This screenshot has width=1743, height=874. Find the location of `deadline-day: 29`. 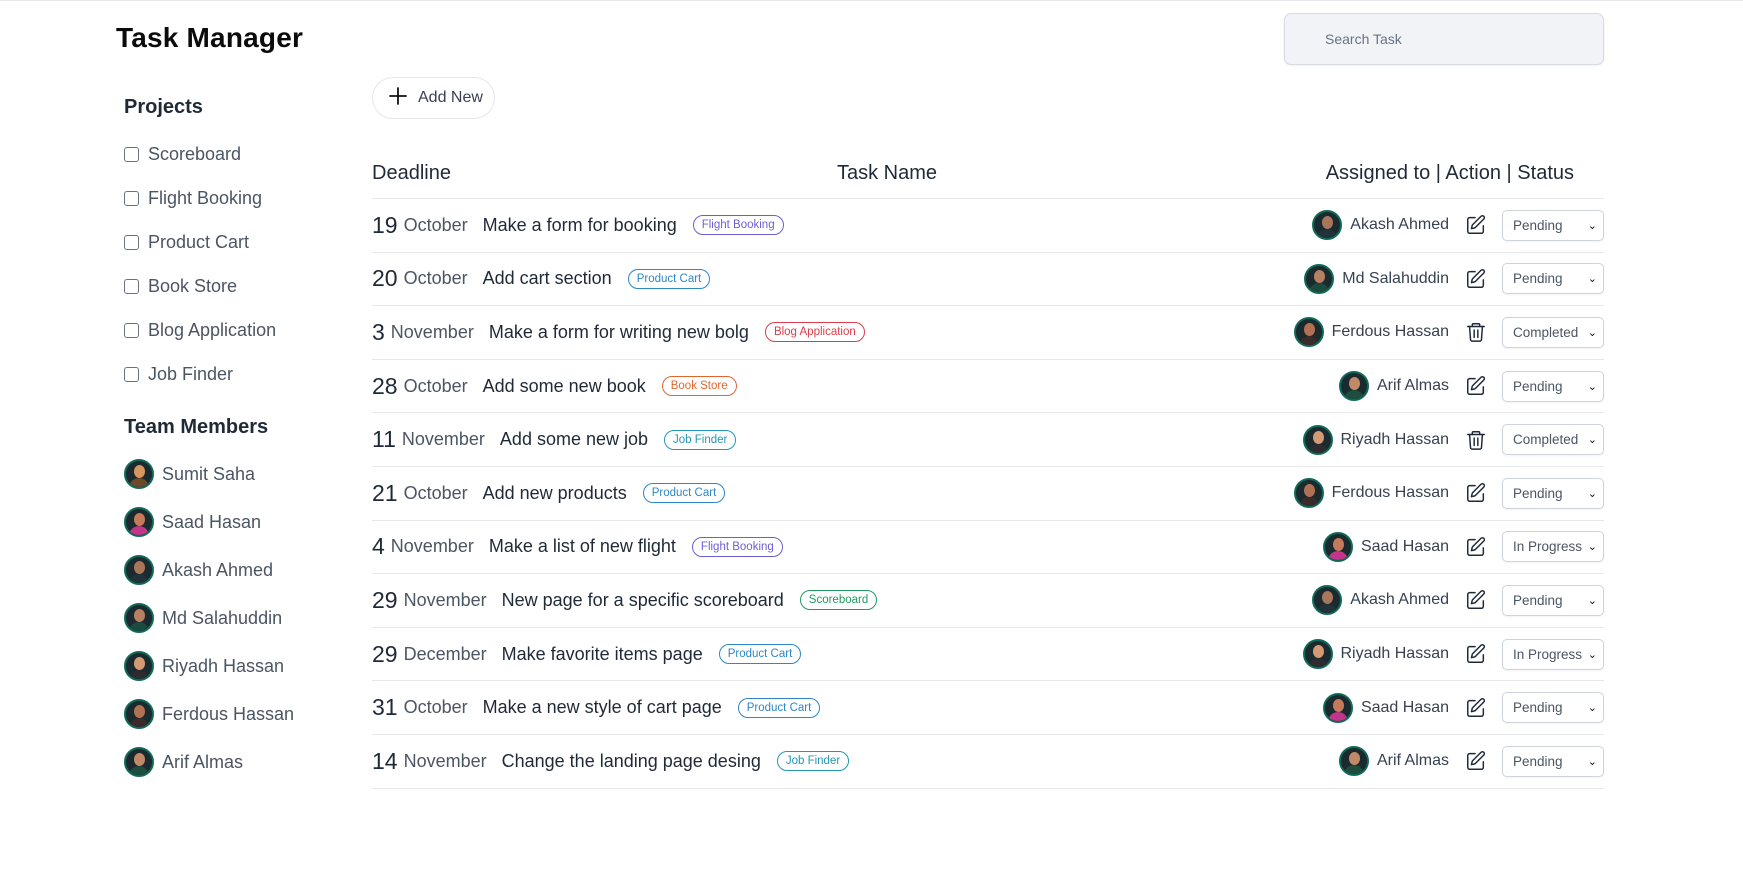

deadline-day: 29 is located at coordinates (385, 653).